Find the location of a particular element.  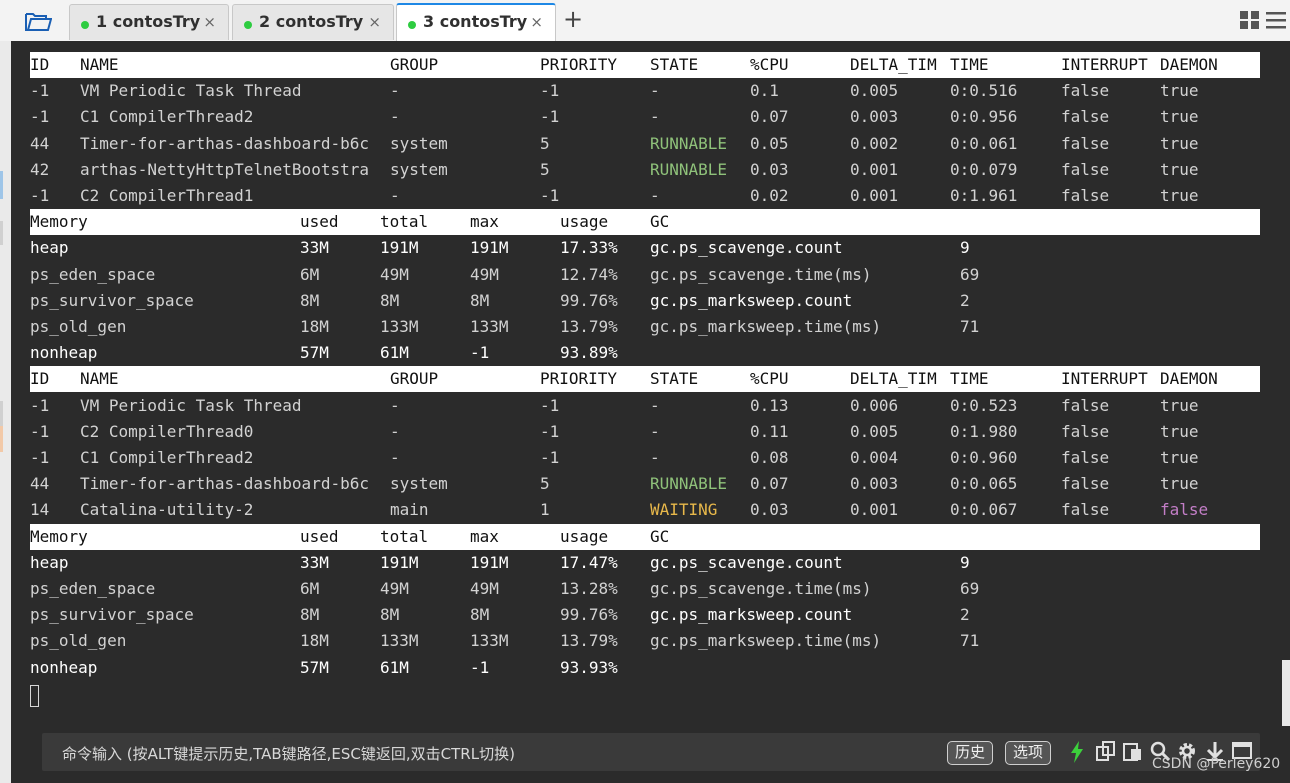

cell: 0.006 is located at coordinates (874, 405).